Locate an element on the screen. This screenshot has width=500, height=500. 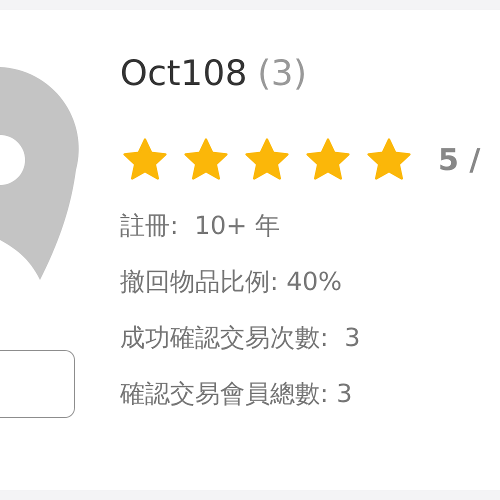
rating-score: 5 / is located at coordinates (459, 160).